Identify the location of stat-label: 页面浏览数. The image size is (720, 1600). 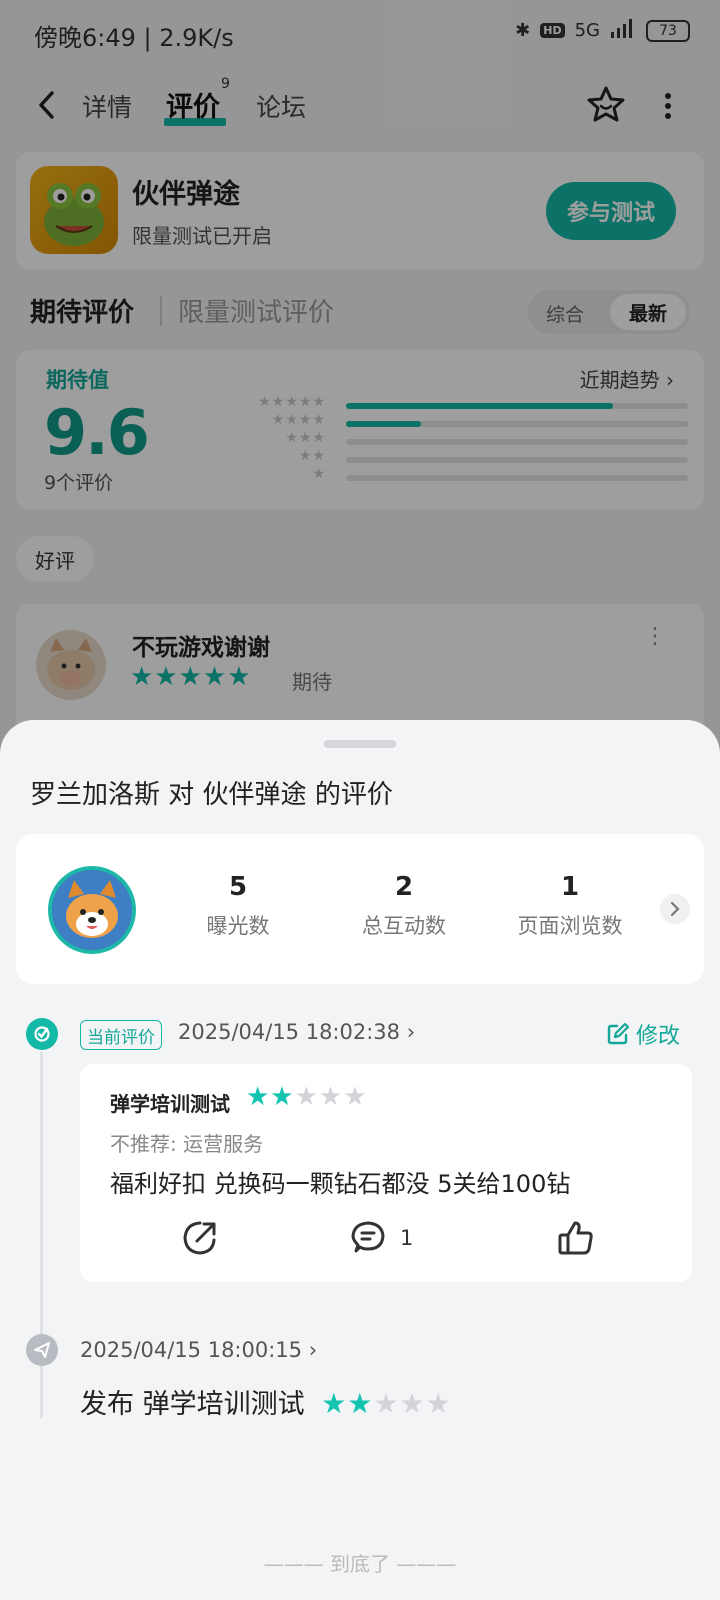
(570, 926).